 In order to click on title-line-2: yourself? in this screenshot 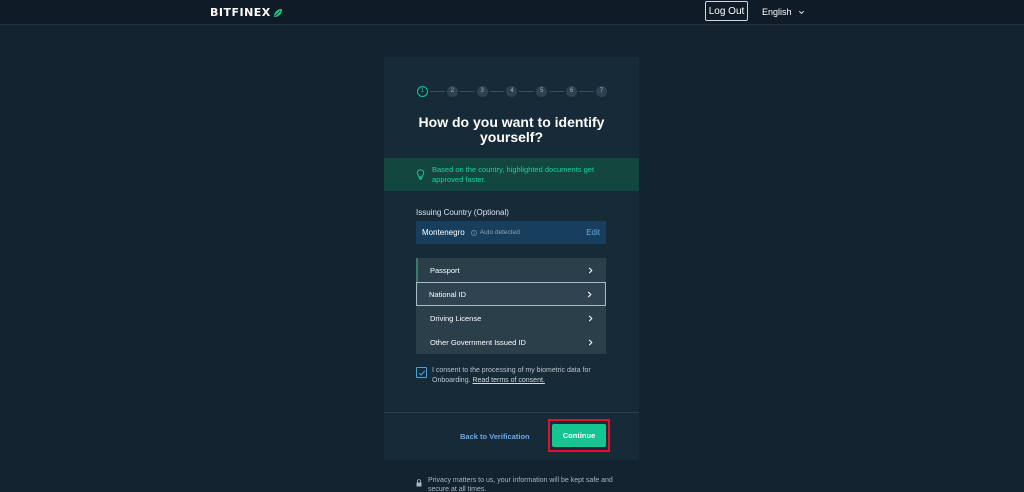, I will do `click(511, 137)`.